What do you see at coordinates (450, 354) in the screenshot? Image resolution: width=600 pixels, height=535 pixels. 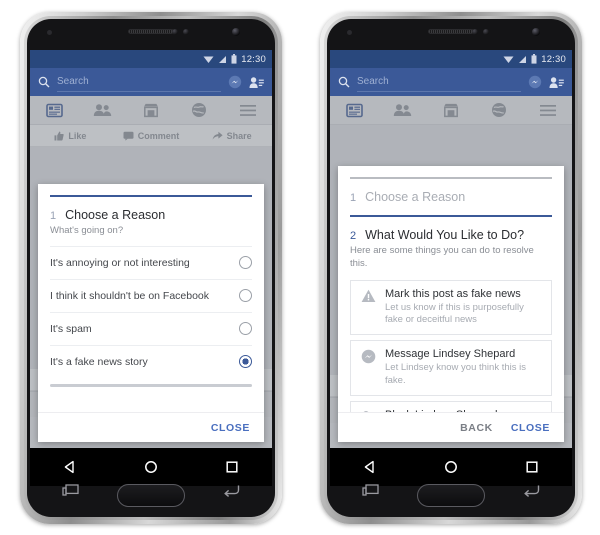 I see `card-title-1: Message Lindsey Shepard` at bounding box center [450, 354].